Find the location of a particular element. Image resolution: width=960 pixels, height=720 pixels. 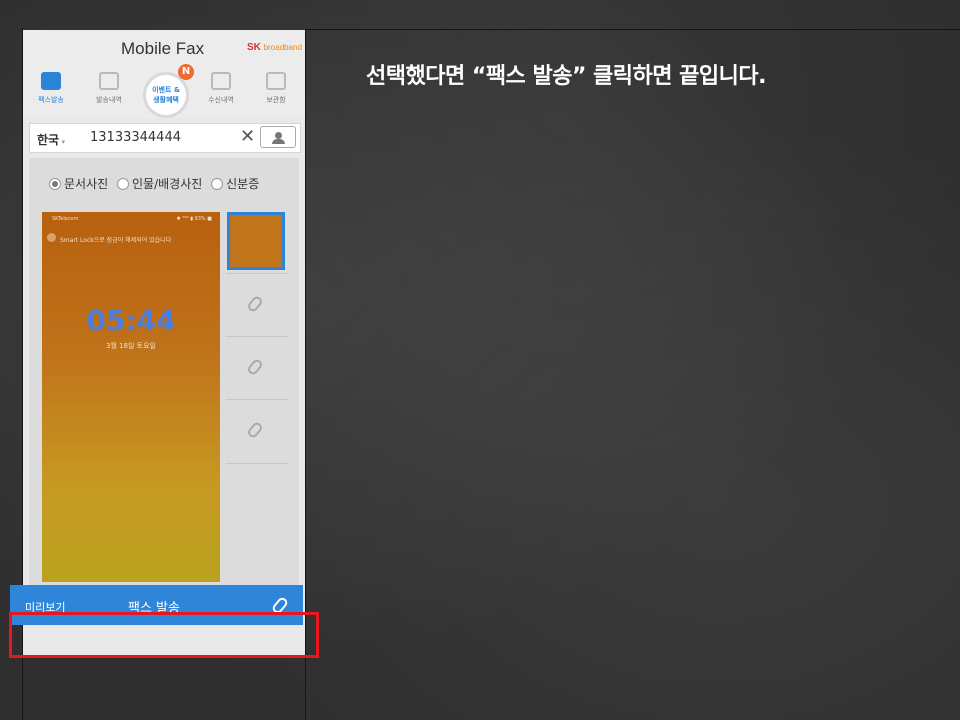

lock-icon is located at coordinates (51, 237).